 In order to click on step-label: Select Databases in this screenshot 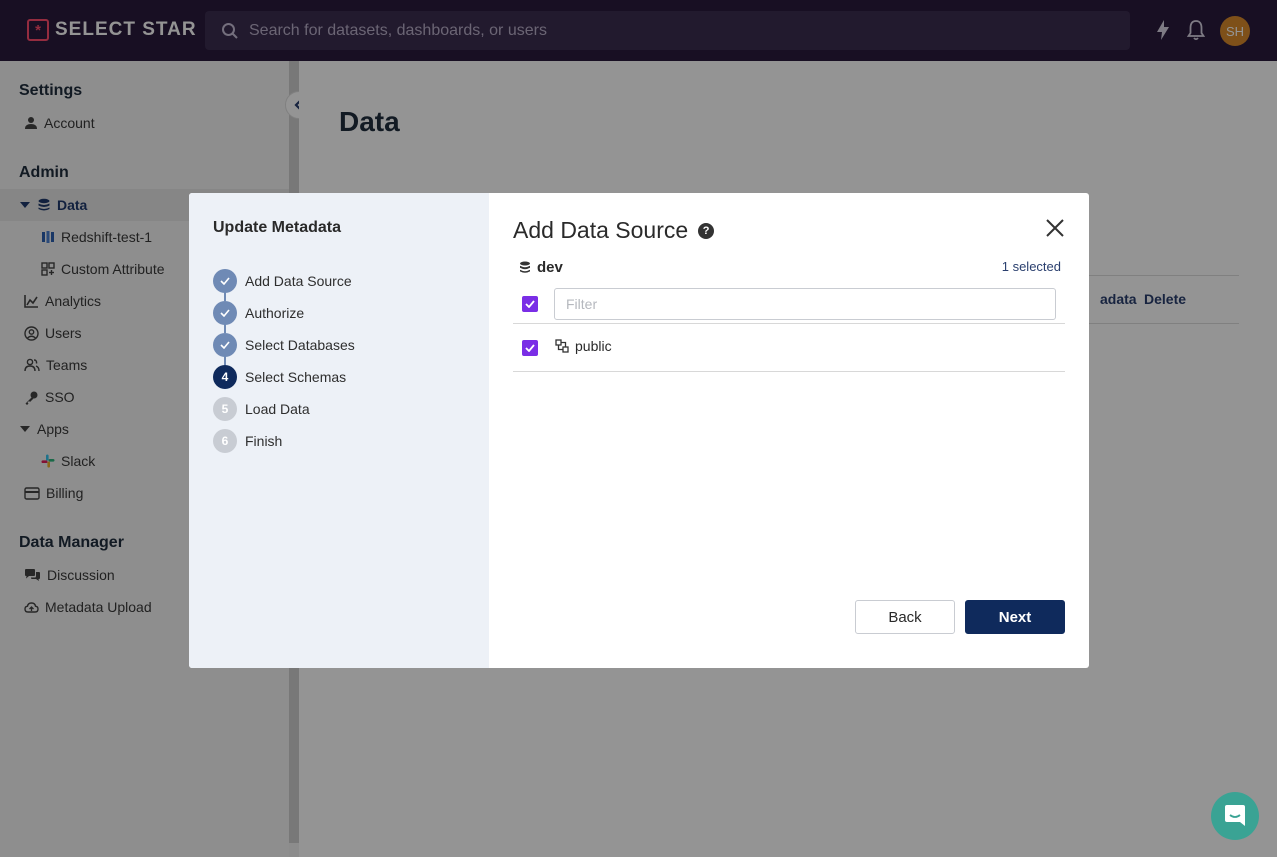, I will do `click(300, 345)`.